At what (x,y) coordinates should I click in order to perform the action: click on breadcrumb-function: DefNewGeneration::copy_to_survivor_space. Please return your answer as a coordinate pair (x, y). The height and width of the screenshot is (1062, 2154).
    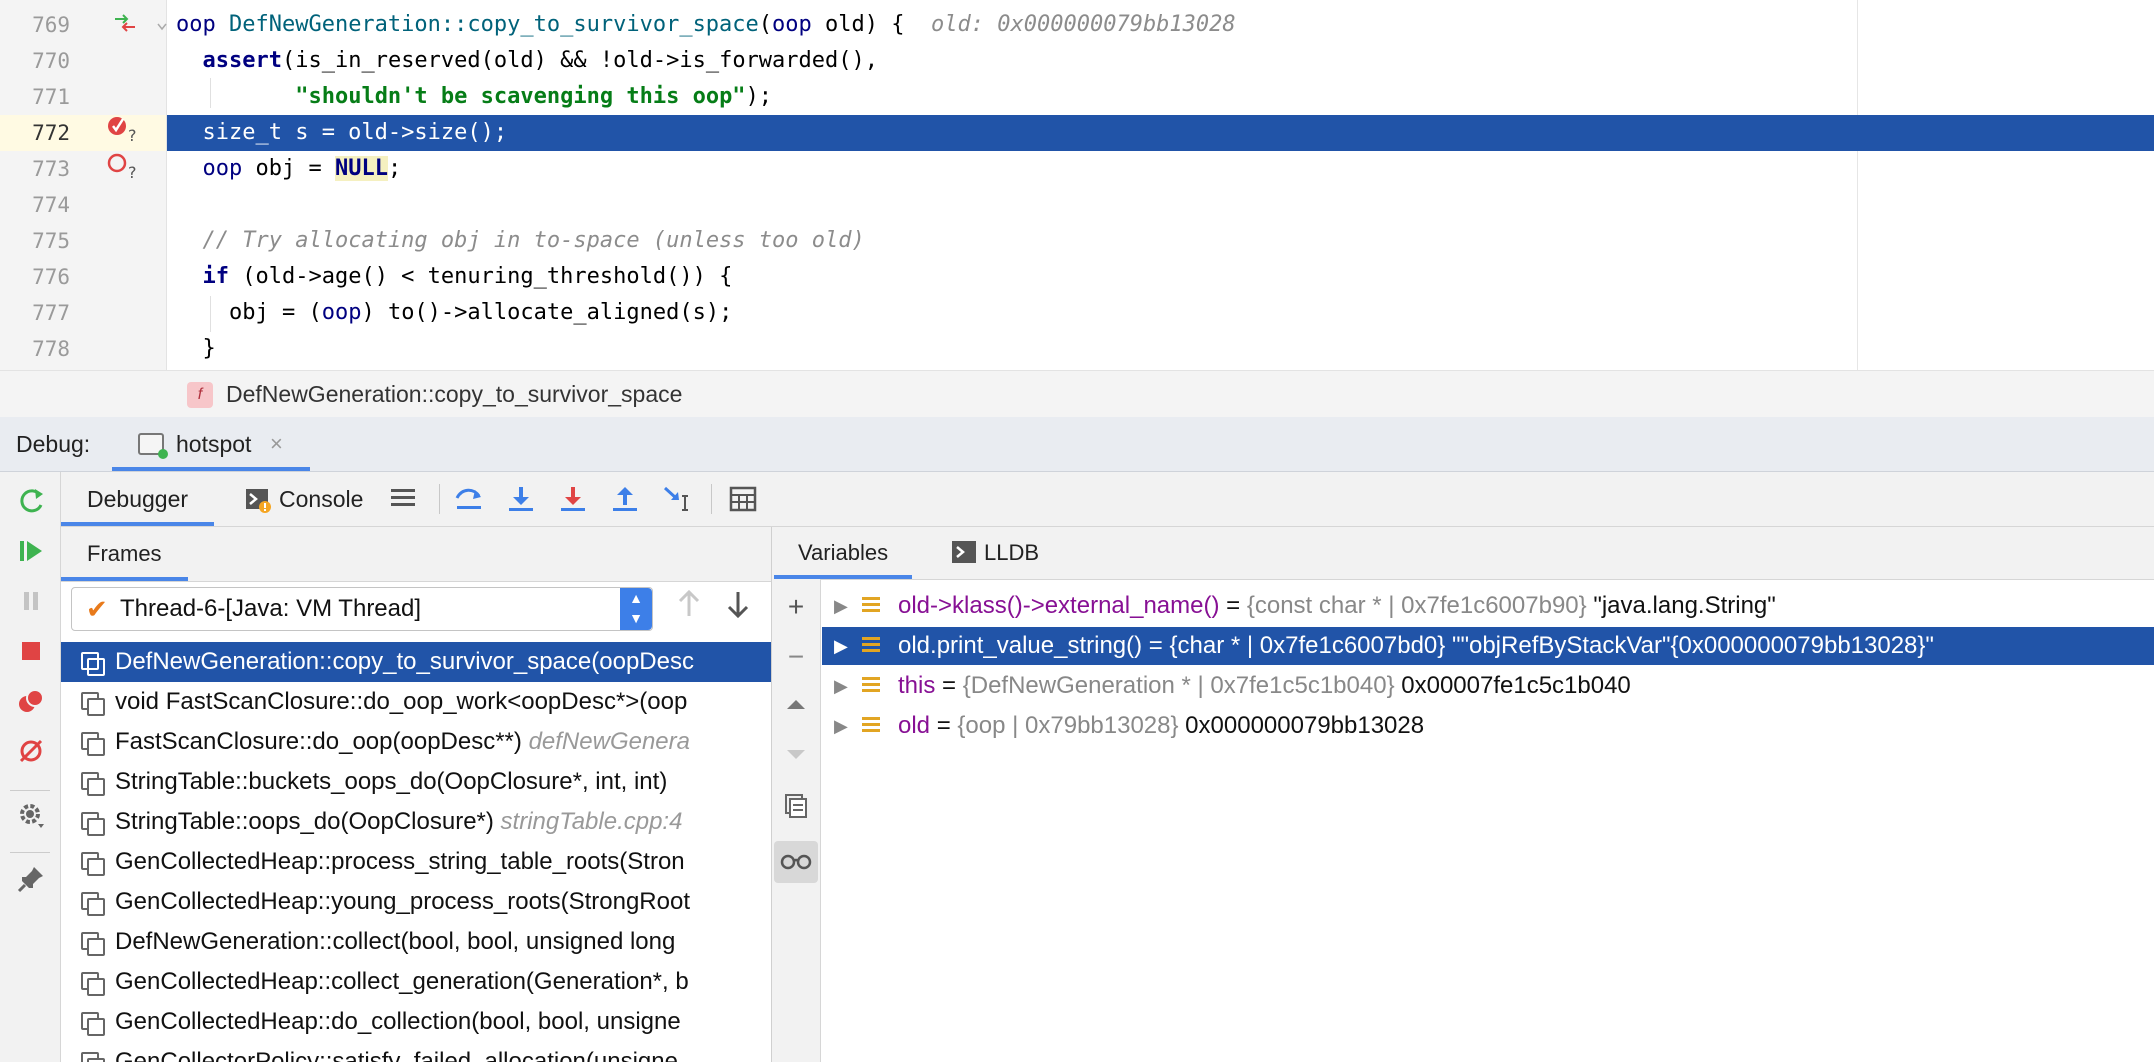
    Looking at the image, I should click on (454, 394).